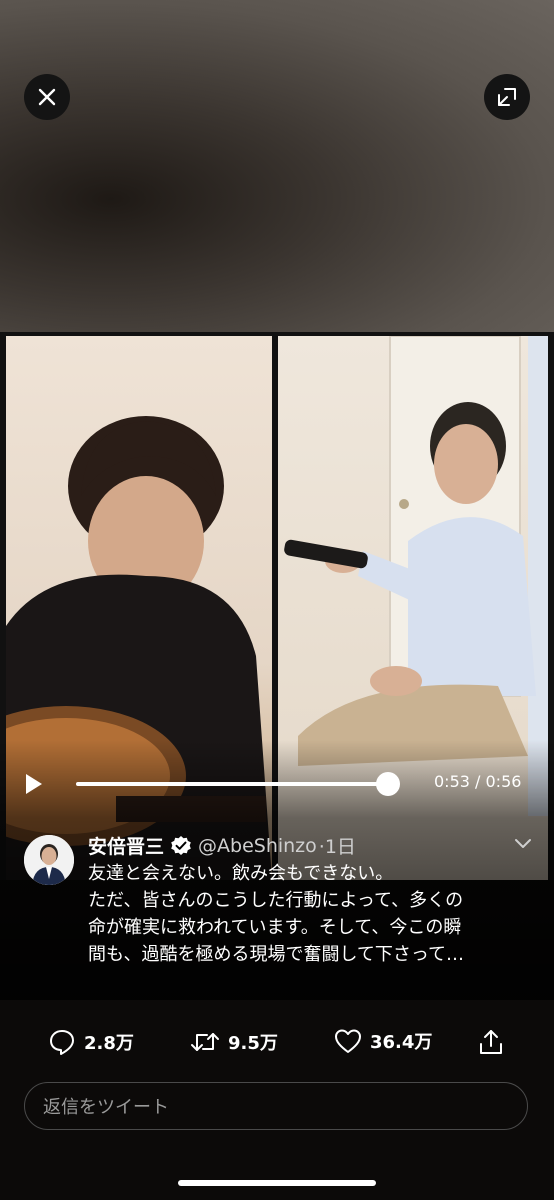 Image resolution: width=554 pixels, height=1200 pixels. I want to click on tweet-text-line: 友達と会えない。飲み会もできない。, so click(241, 873).